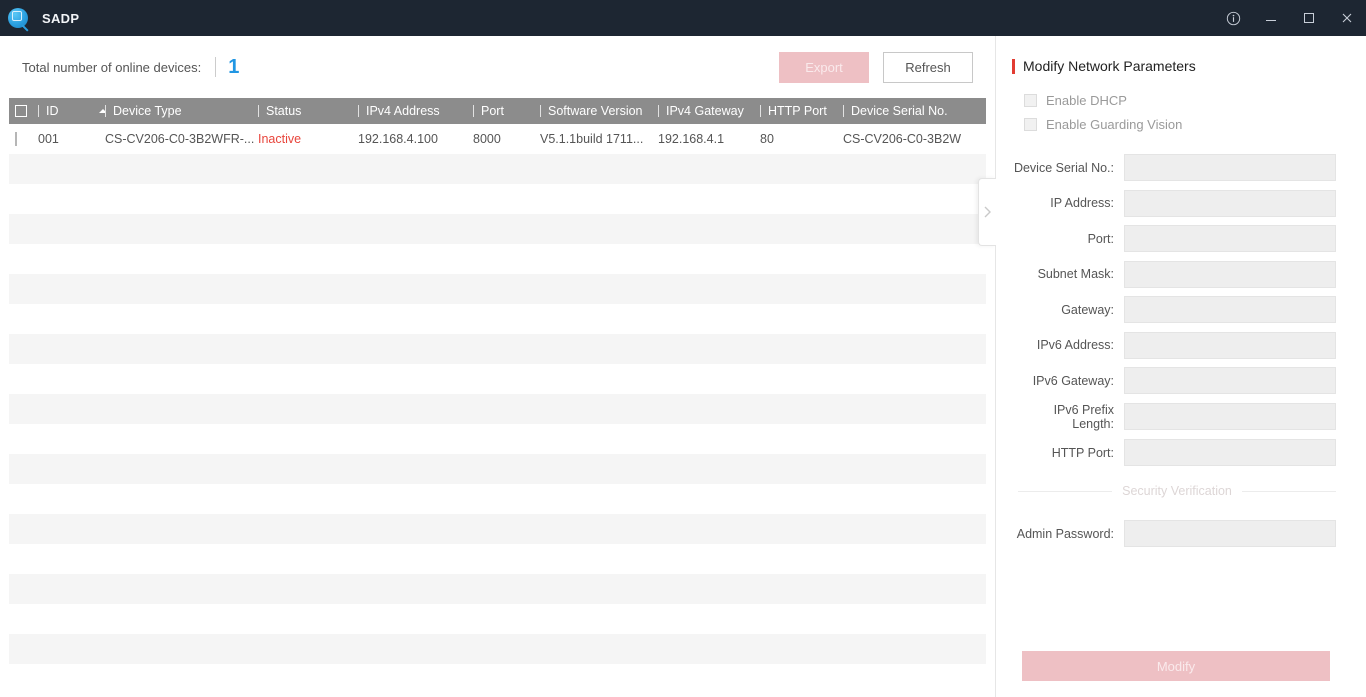 The height and width of the screenshot is (697, 1366). What do you see at coordinates (683, 18) in the screenshot?
I see `title-bar: SADP` at bounding box center [683, 18].